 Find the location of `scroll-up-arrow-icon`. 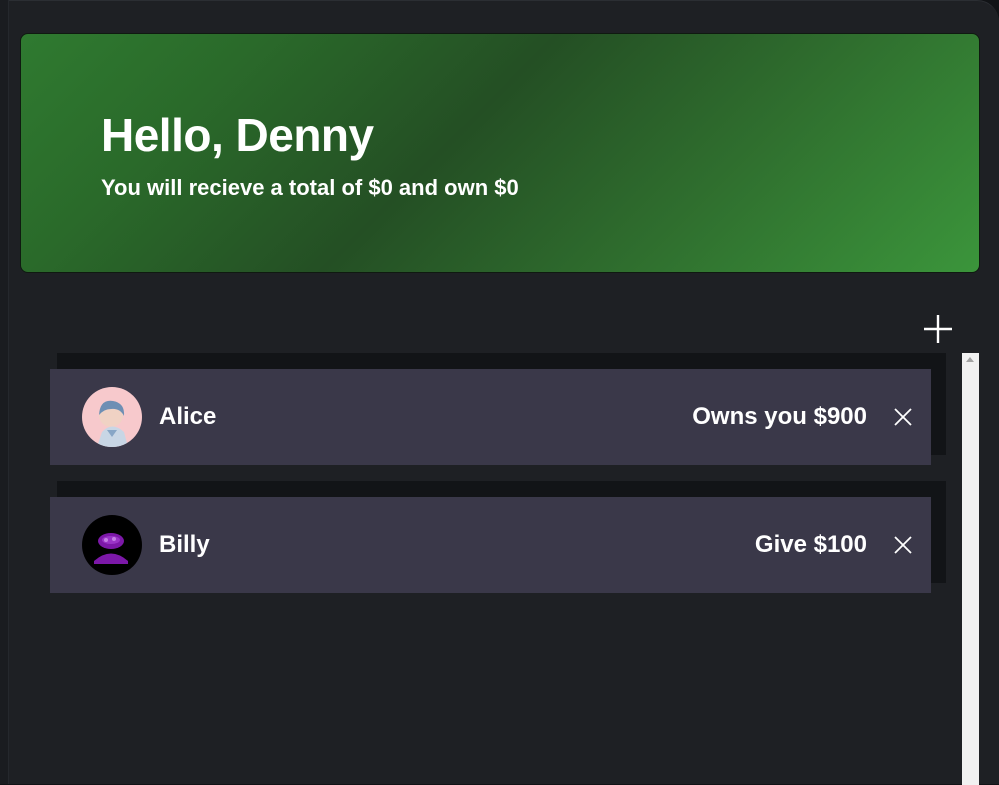

scroll-up-arrow-icon is located at coordinates (970, 359).